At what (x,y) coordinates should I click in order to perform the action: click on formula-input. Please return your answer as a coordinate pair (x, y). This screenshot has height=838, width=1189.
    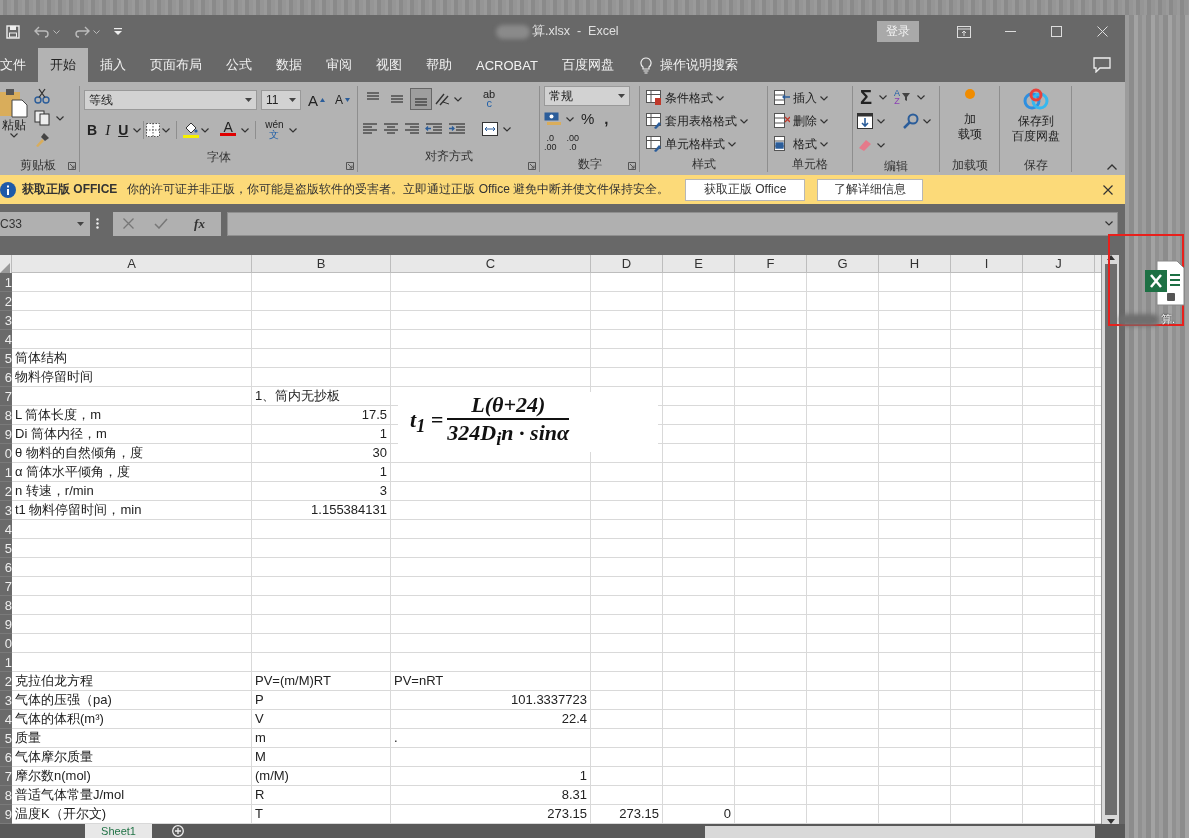
    Looking at the image, I should click on (672, 223).